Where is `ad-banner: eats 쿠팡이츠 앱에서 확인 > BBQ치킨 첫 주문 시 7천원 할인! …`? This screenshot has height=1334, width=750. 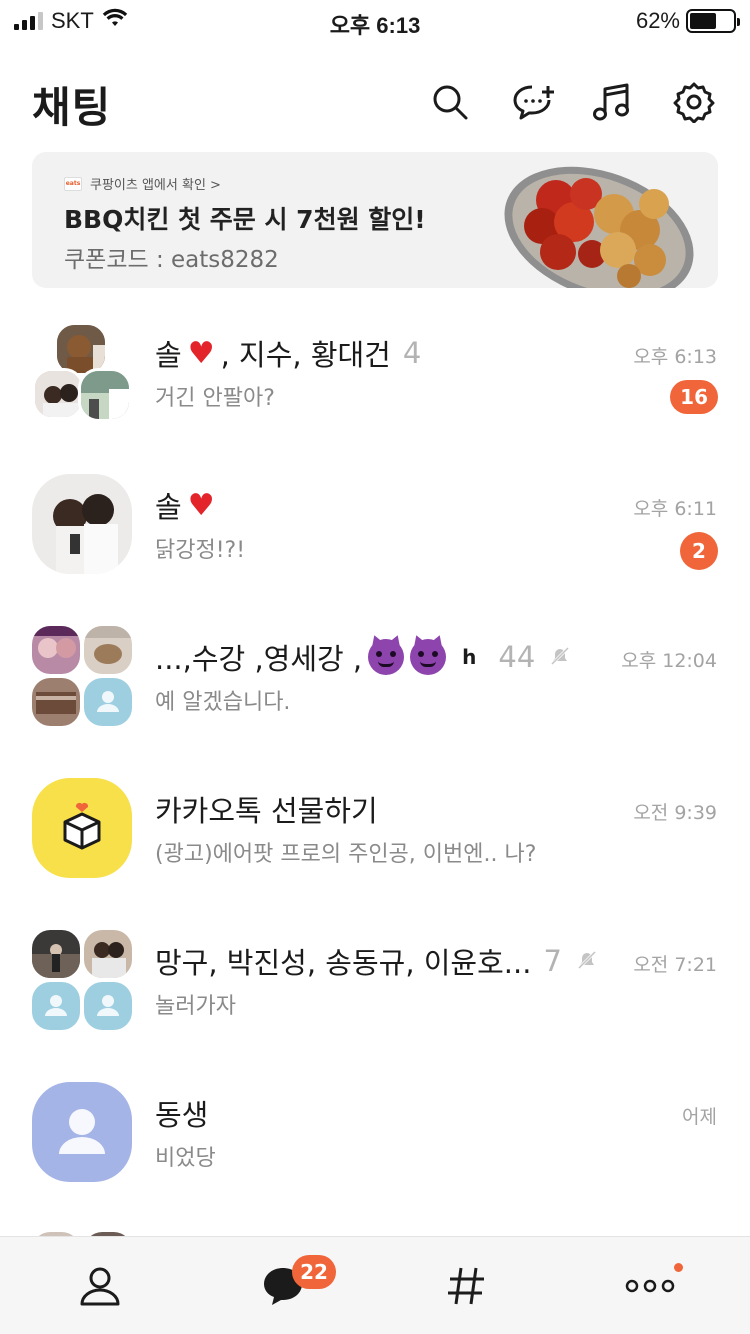 ad-banner: eats 쿠팡이츠 앱에서 확인 > BBQ치킨 첫 주문 시 7천원 할인! … is located at coordinates (375, 220).